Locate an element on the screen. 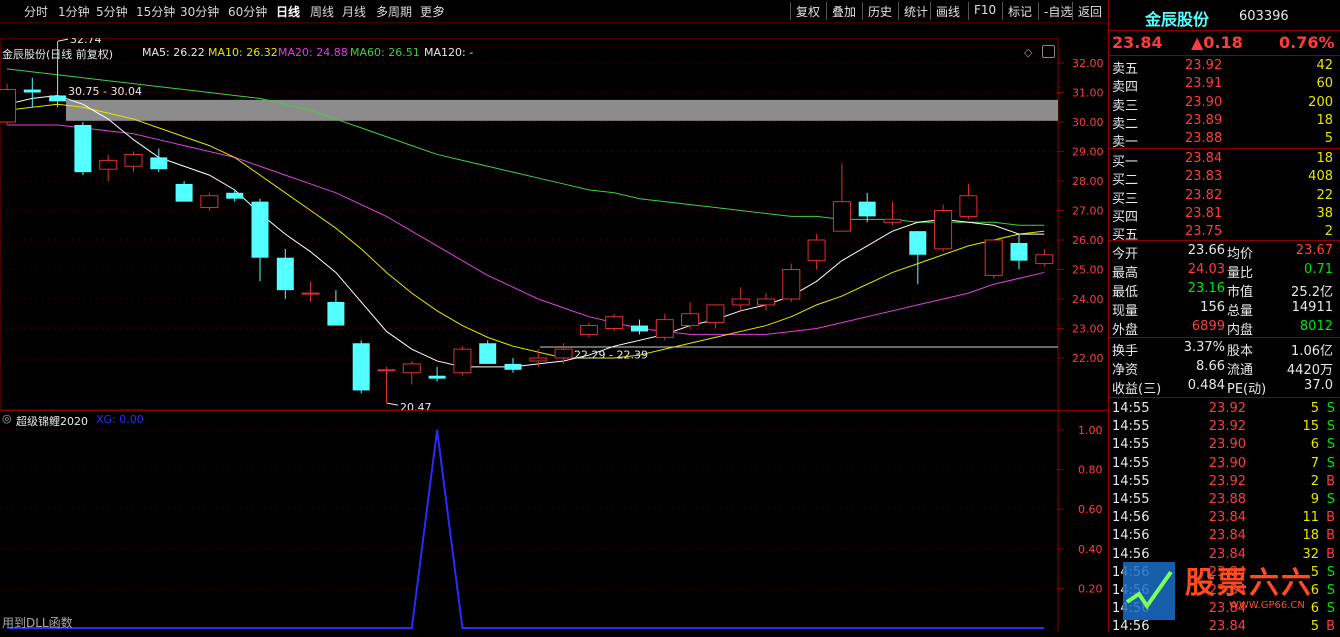 This screenshot has width=1340, height=637. stock-name: 金辰股份 is located at coordinates (1177, 19).